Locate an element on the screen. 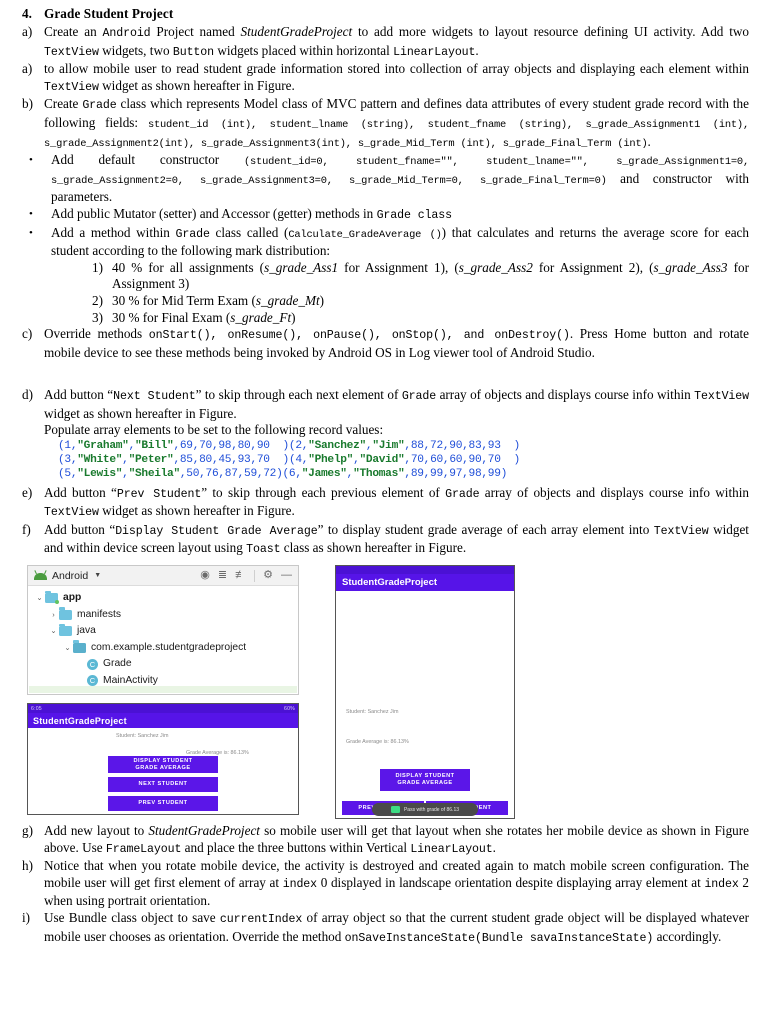  record-token: "White" is located at coordinates (100, 460).